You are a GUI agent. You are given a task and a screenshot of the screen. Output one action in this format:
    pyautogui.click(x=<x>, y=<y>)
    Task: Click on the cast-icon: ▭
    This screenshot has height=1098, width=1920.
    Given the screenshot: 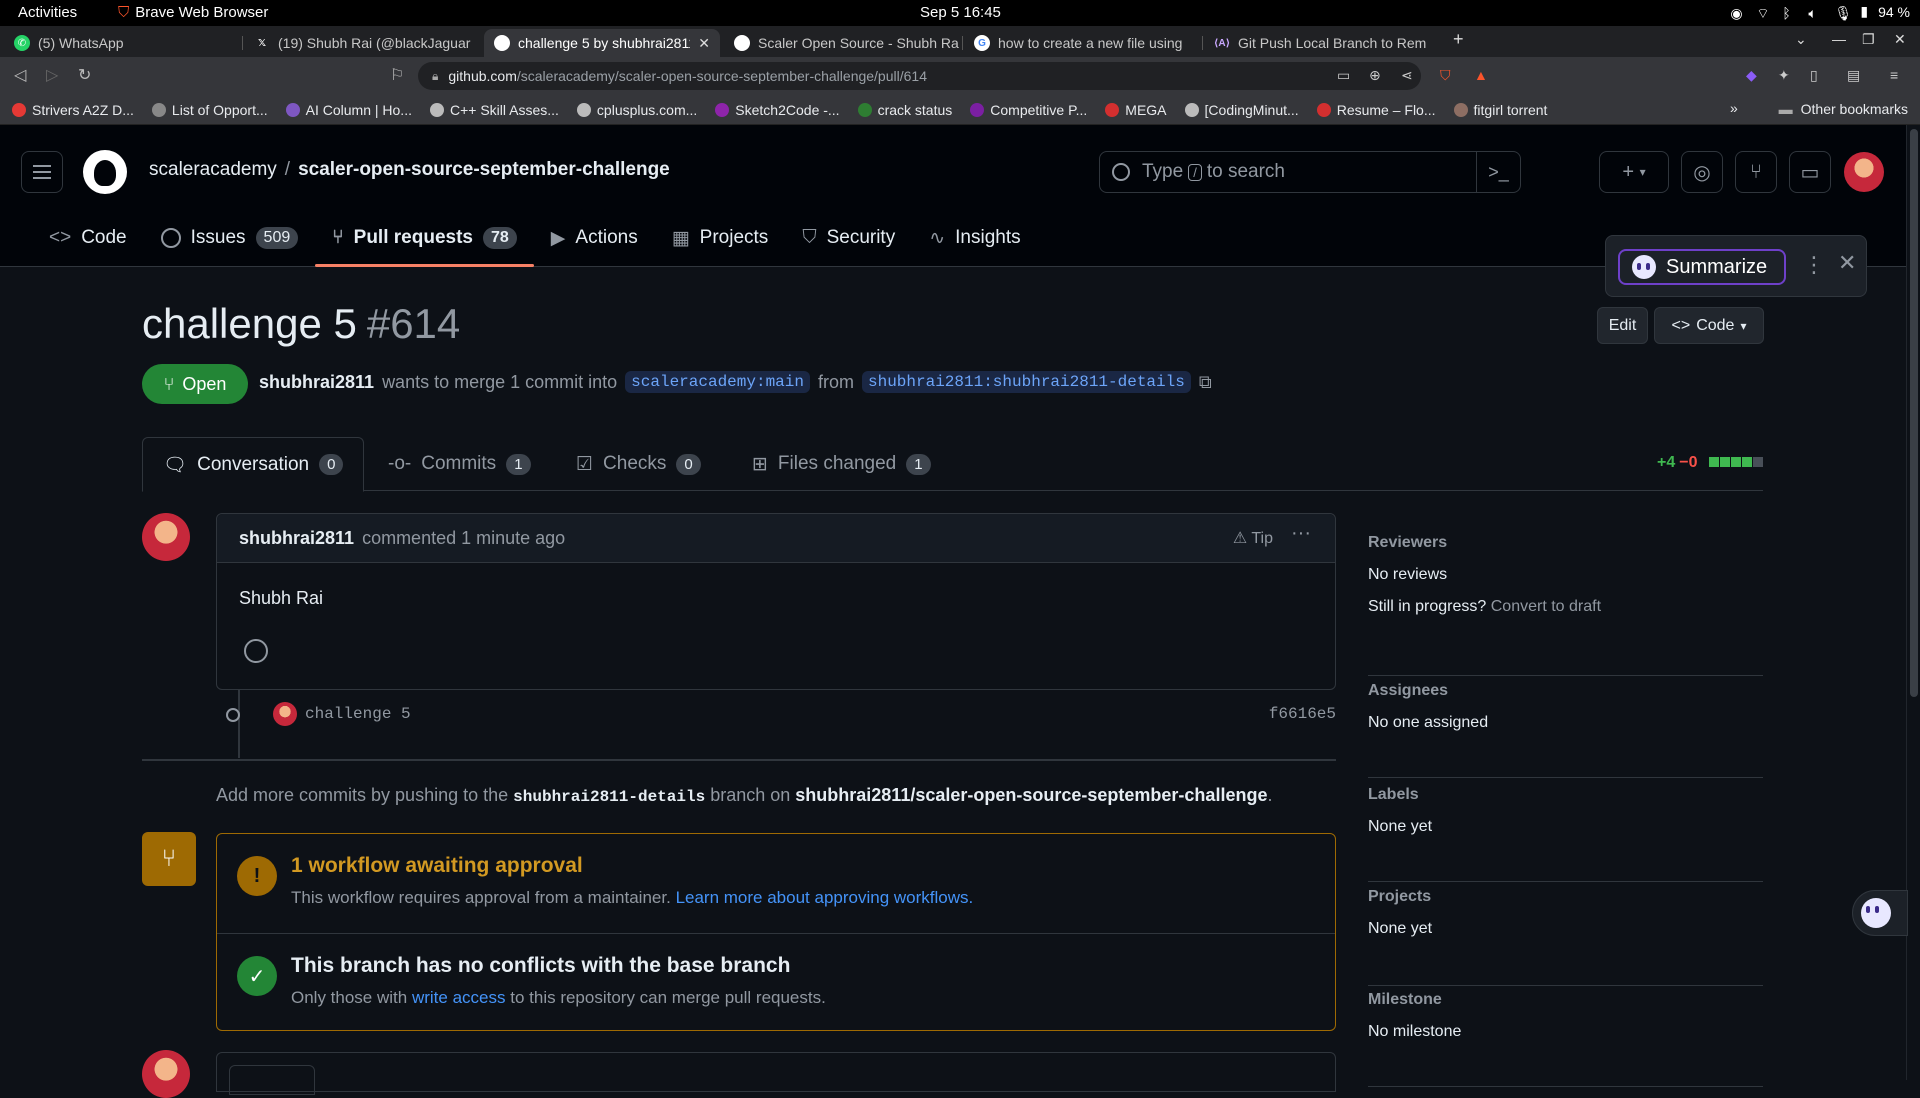 What is the action you would take?
    pyautogui.click(x=1345, y=75)
    